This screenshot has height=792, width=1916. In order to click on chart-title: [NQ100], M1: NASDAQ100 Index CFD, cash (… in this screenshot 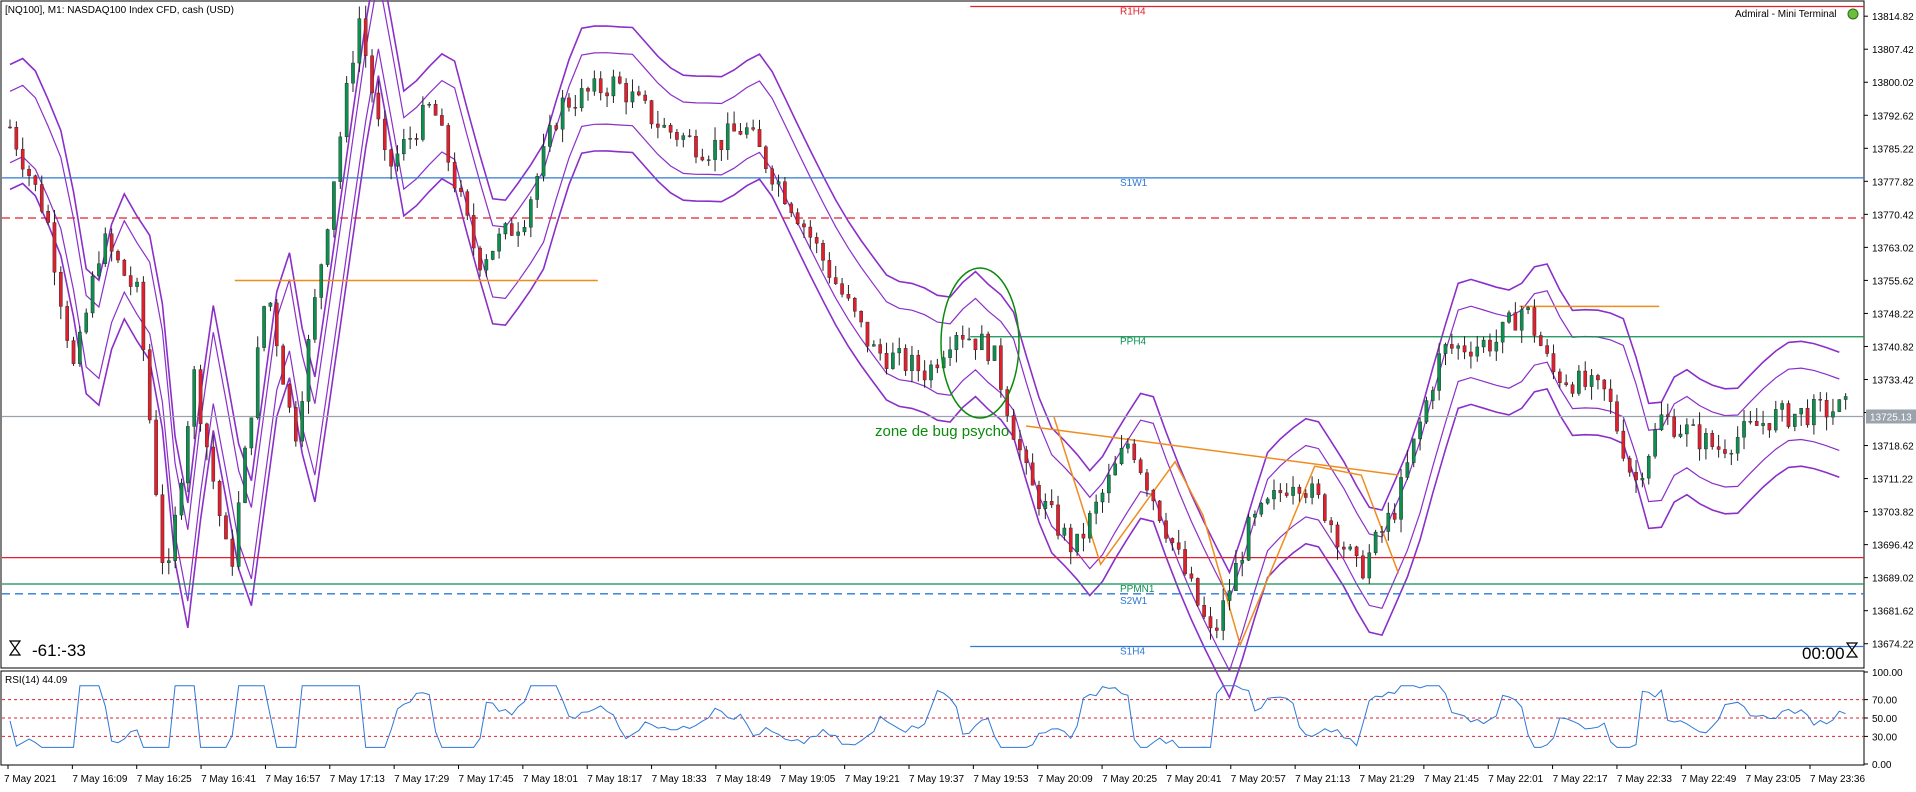, I will do `click(119, 10)`.